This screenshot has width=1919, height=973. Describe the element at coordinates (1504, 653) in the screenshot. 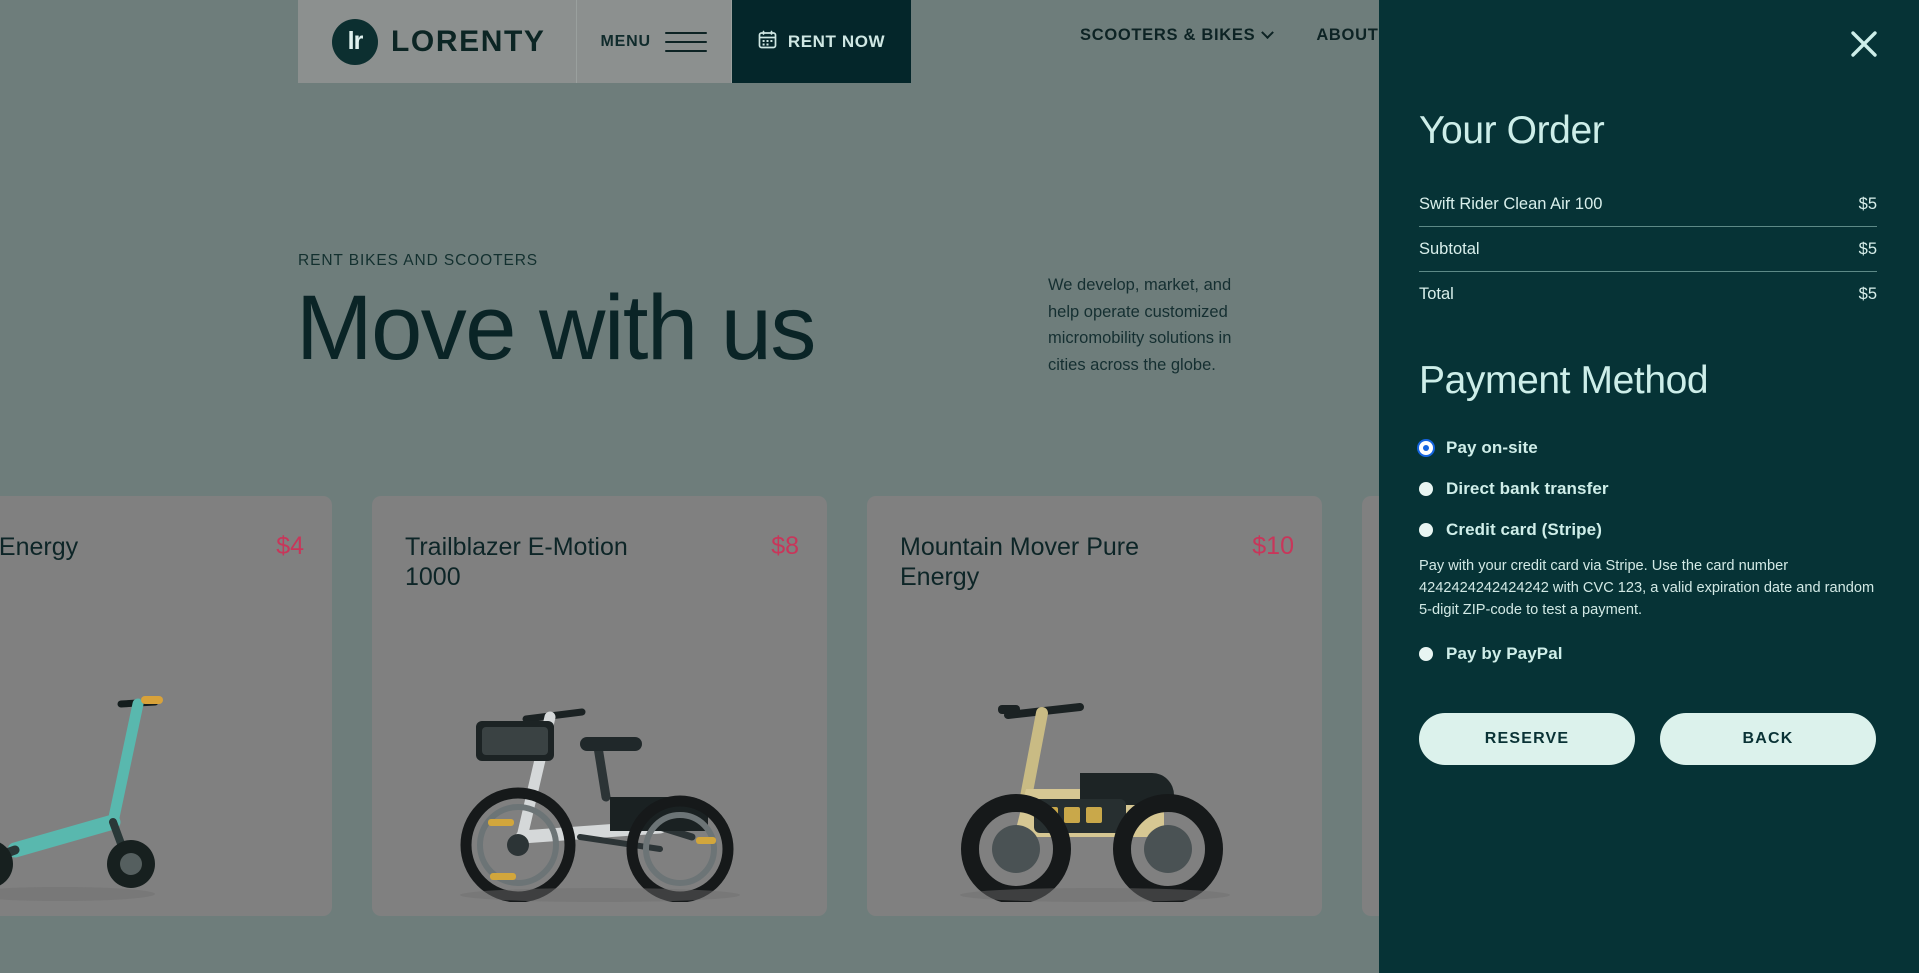

I see `payment-option-label: Pay by PayPal` at that location.